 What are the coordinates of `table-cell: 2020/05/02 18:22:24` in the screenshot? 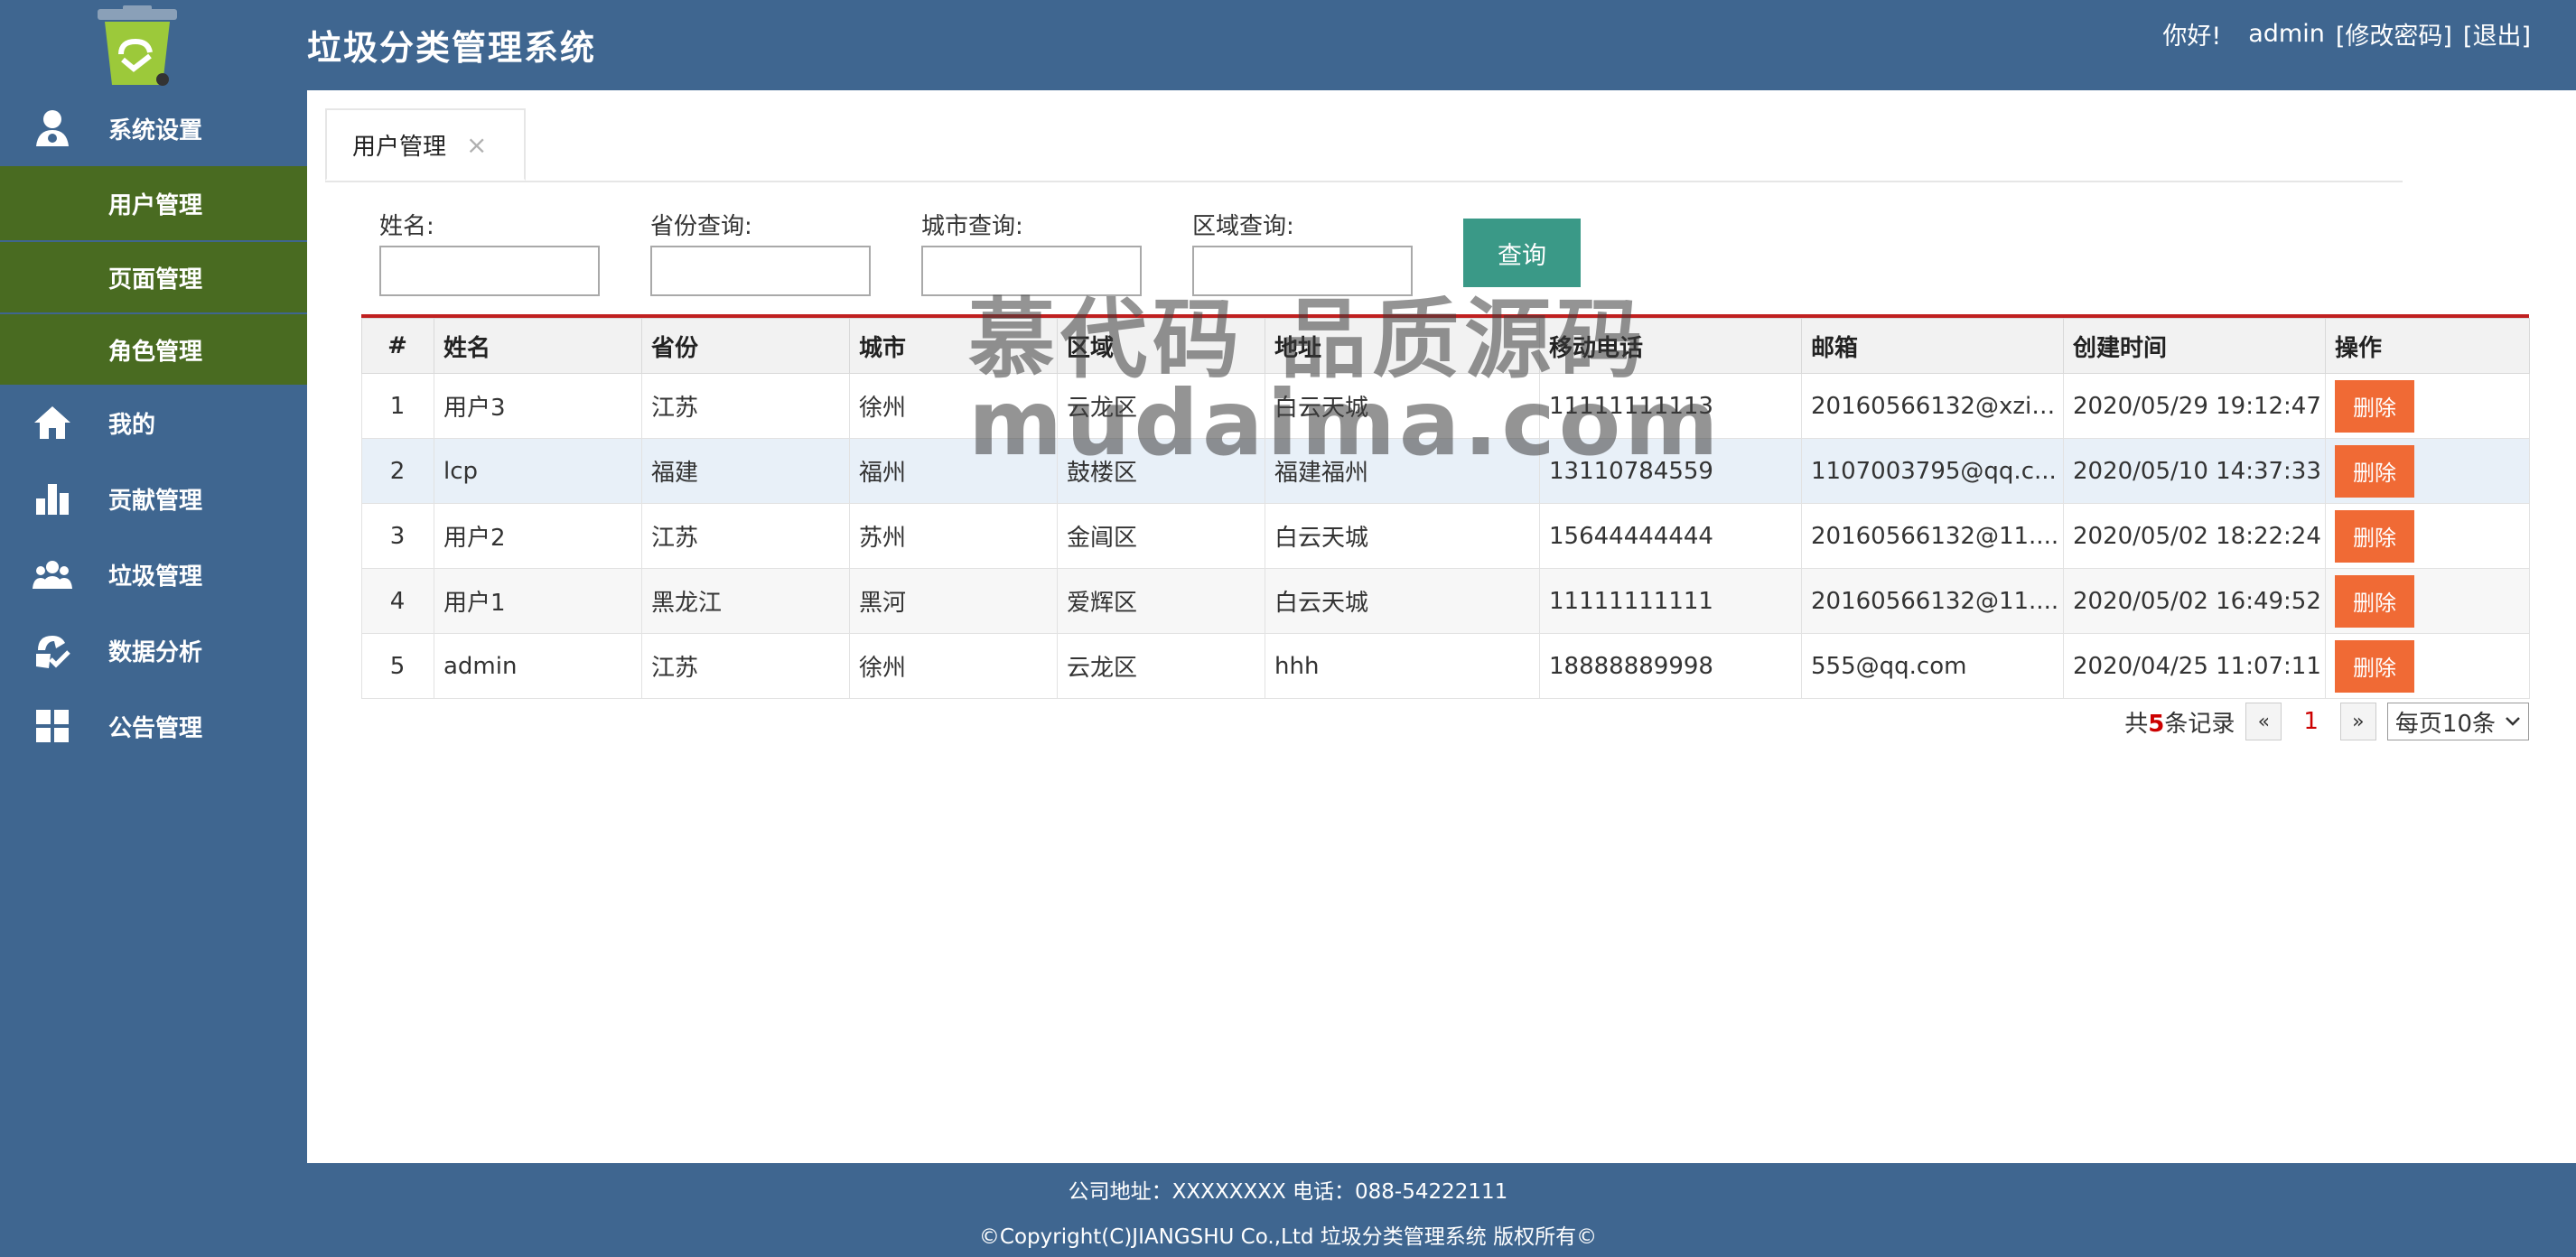 It's located at (2194, 536).